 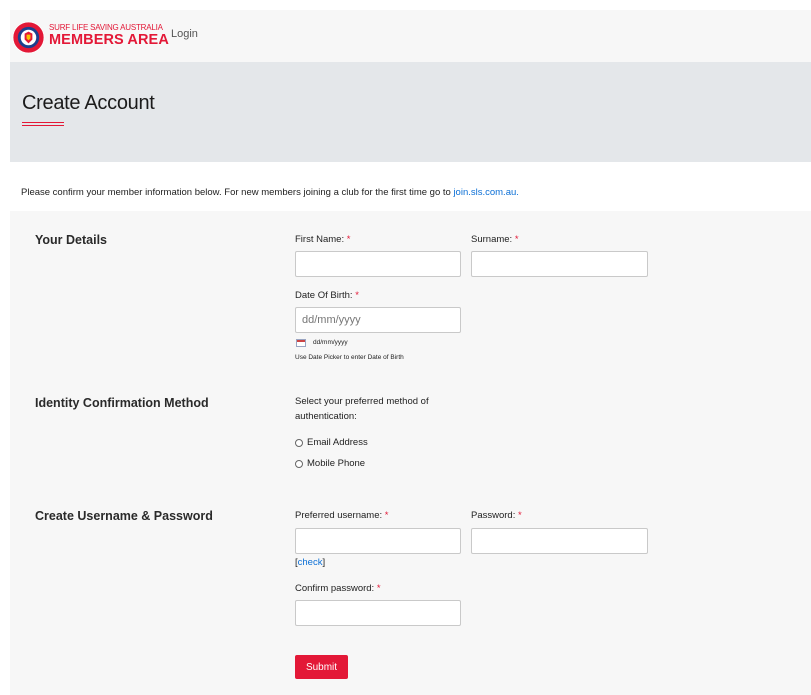 What do you see at coordinates (109, 40) in the screenshot?
I see `logo-members-area-text: MEMBERS AREA` at bounding box center [109, 40].